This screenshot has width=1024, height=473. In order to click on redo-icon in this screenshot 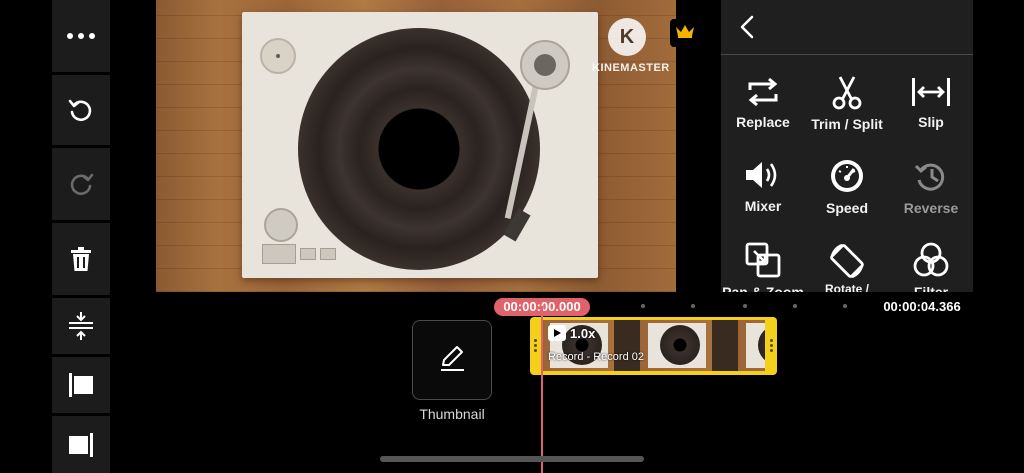, I will do `click(81, 184)`.